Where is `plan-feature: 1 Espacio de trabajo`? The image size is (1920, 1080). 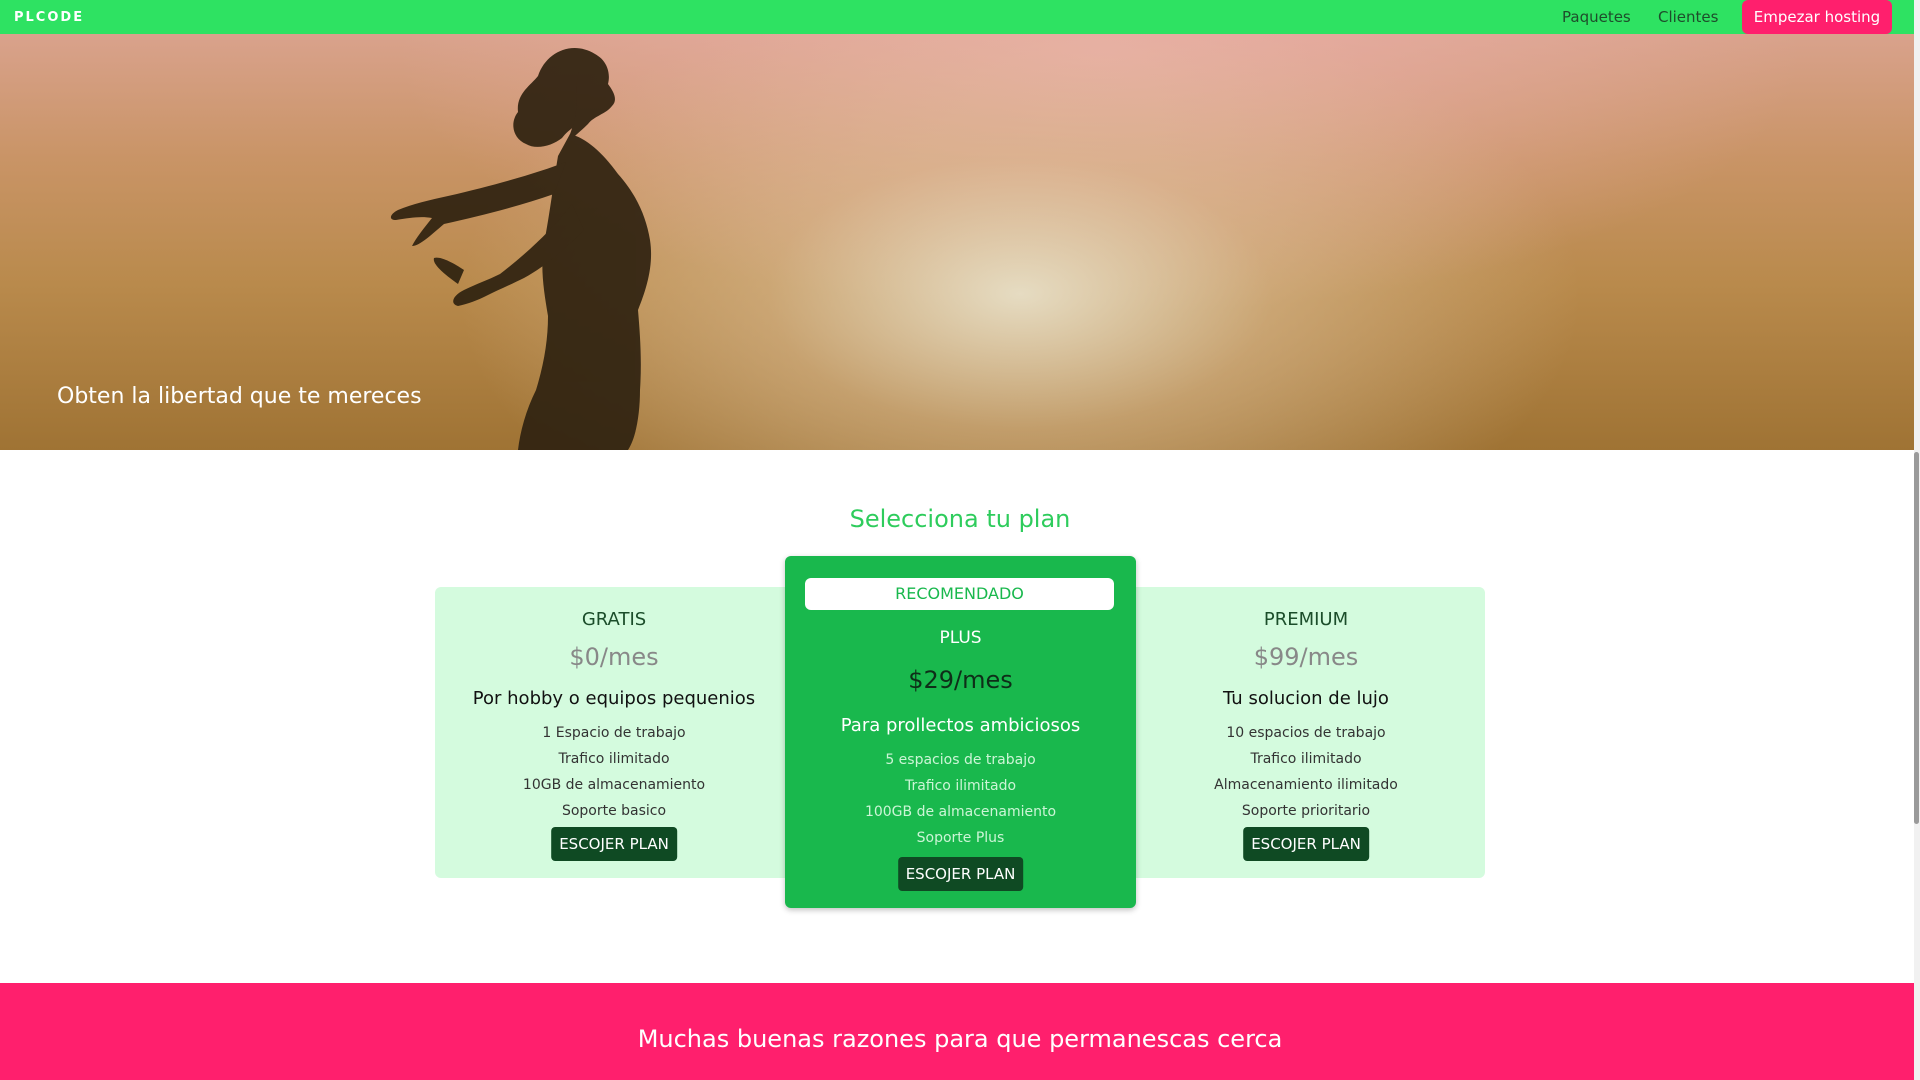 plan-feature: 1 Espacio de trabajo is located at coordinates (614, 733).